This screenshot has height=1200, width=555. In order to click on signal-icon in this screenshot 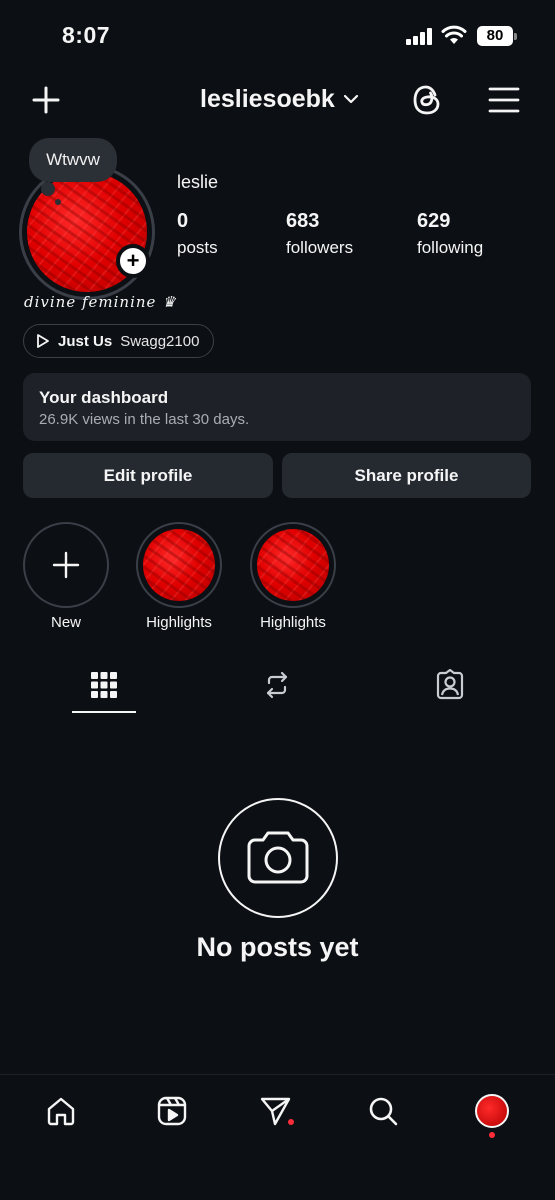, I will do `click(420, 36)`.